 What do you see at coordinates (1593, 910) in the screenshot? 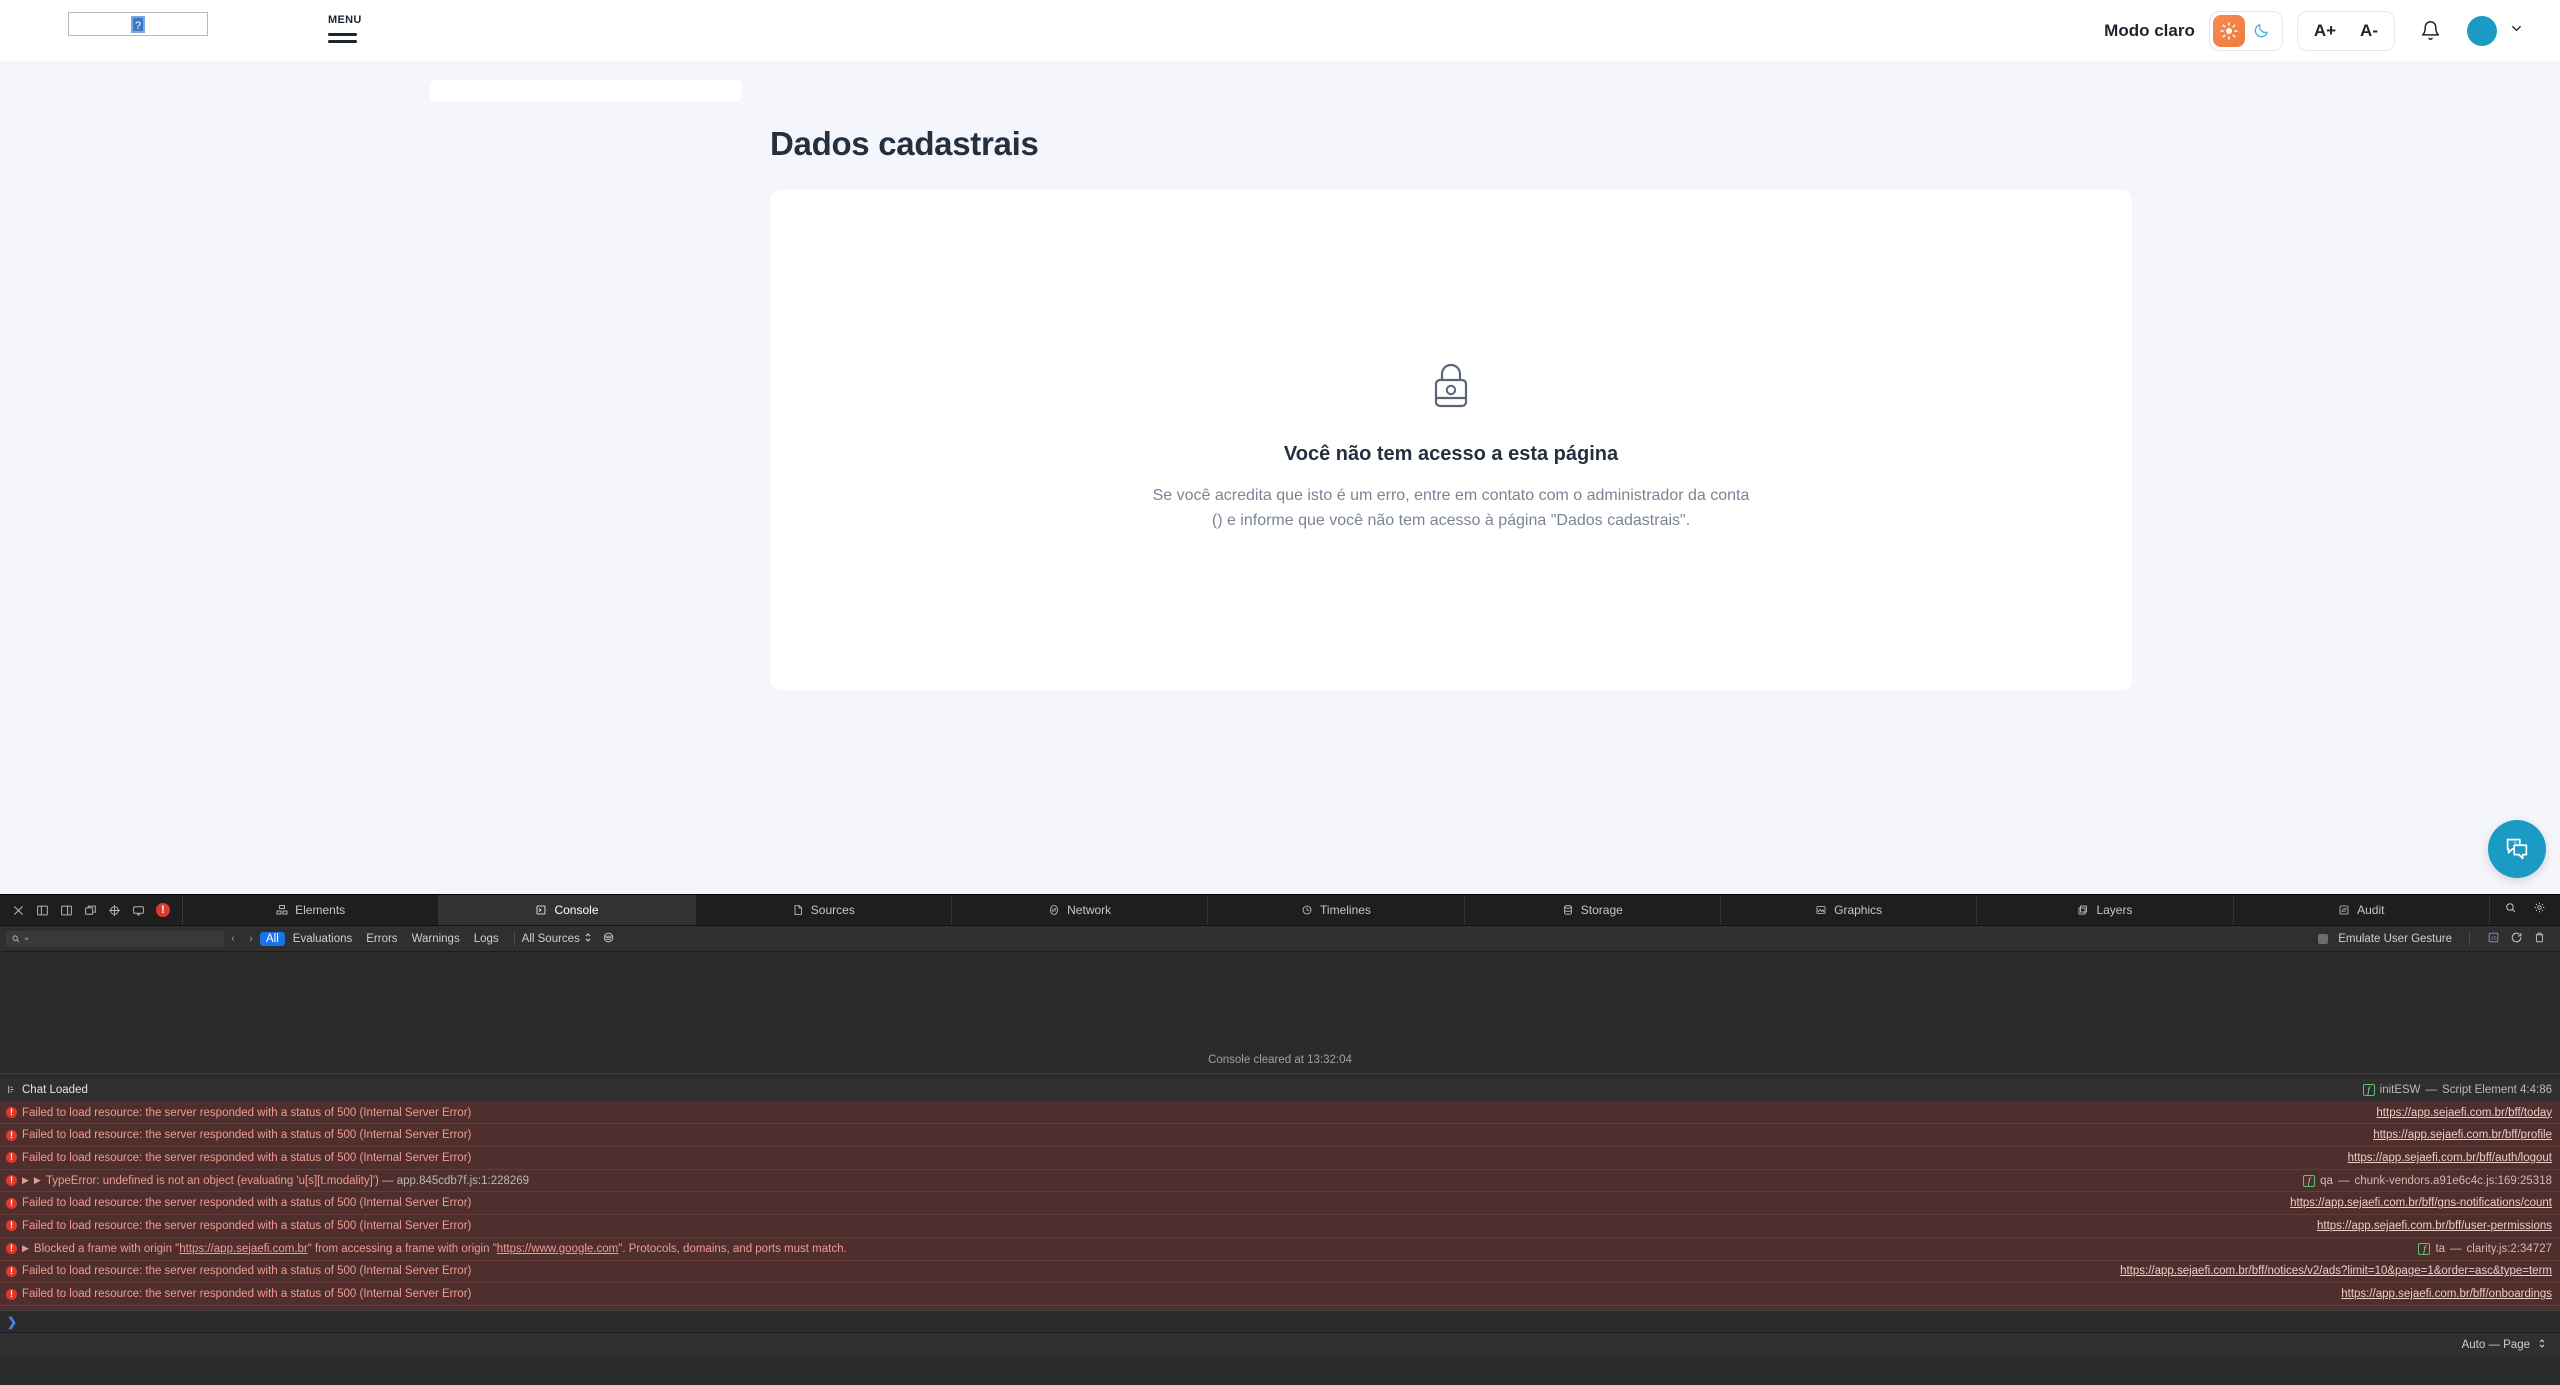
I see `tab-storage: Storage` at bounding box center [1593, 910].